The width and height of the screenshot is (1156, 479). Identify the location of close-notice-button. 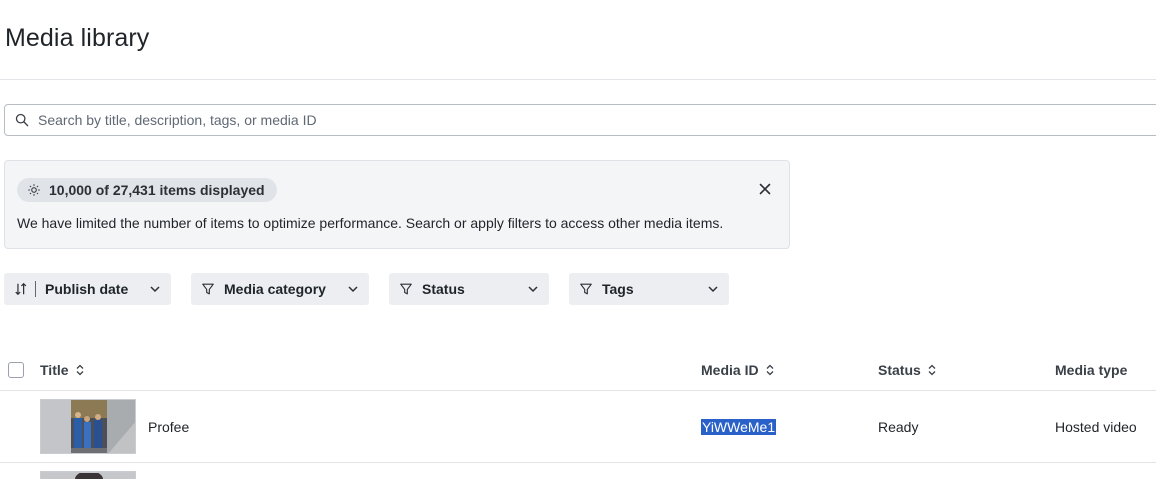
(765, 189).